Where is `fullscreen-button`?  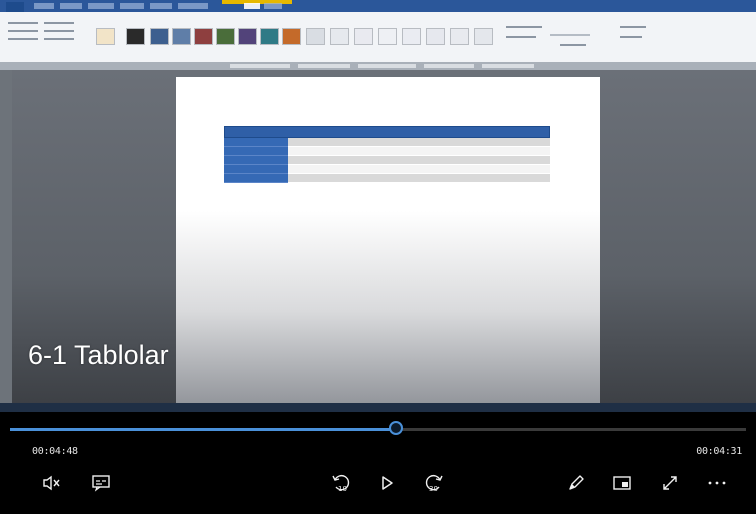 fullscreen-button is located at coordinates (670, 483).